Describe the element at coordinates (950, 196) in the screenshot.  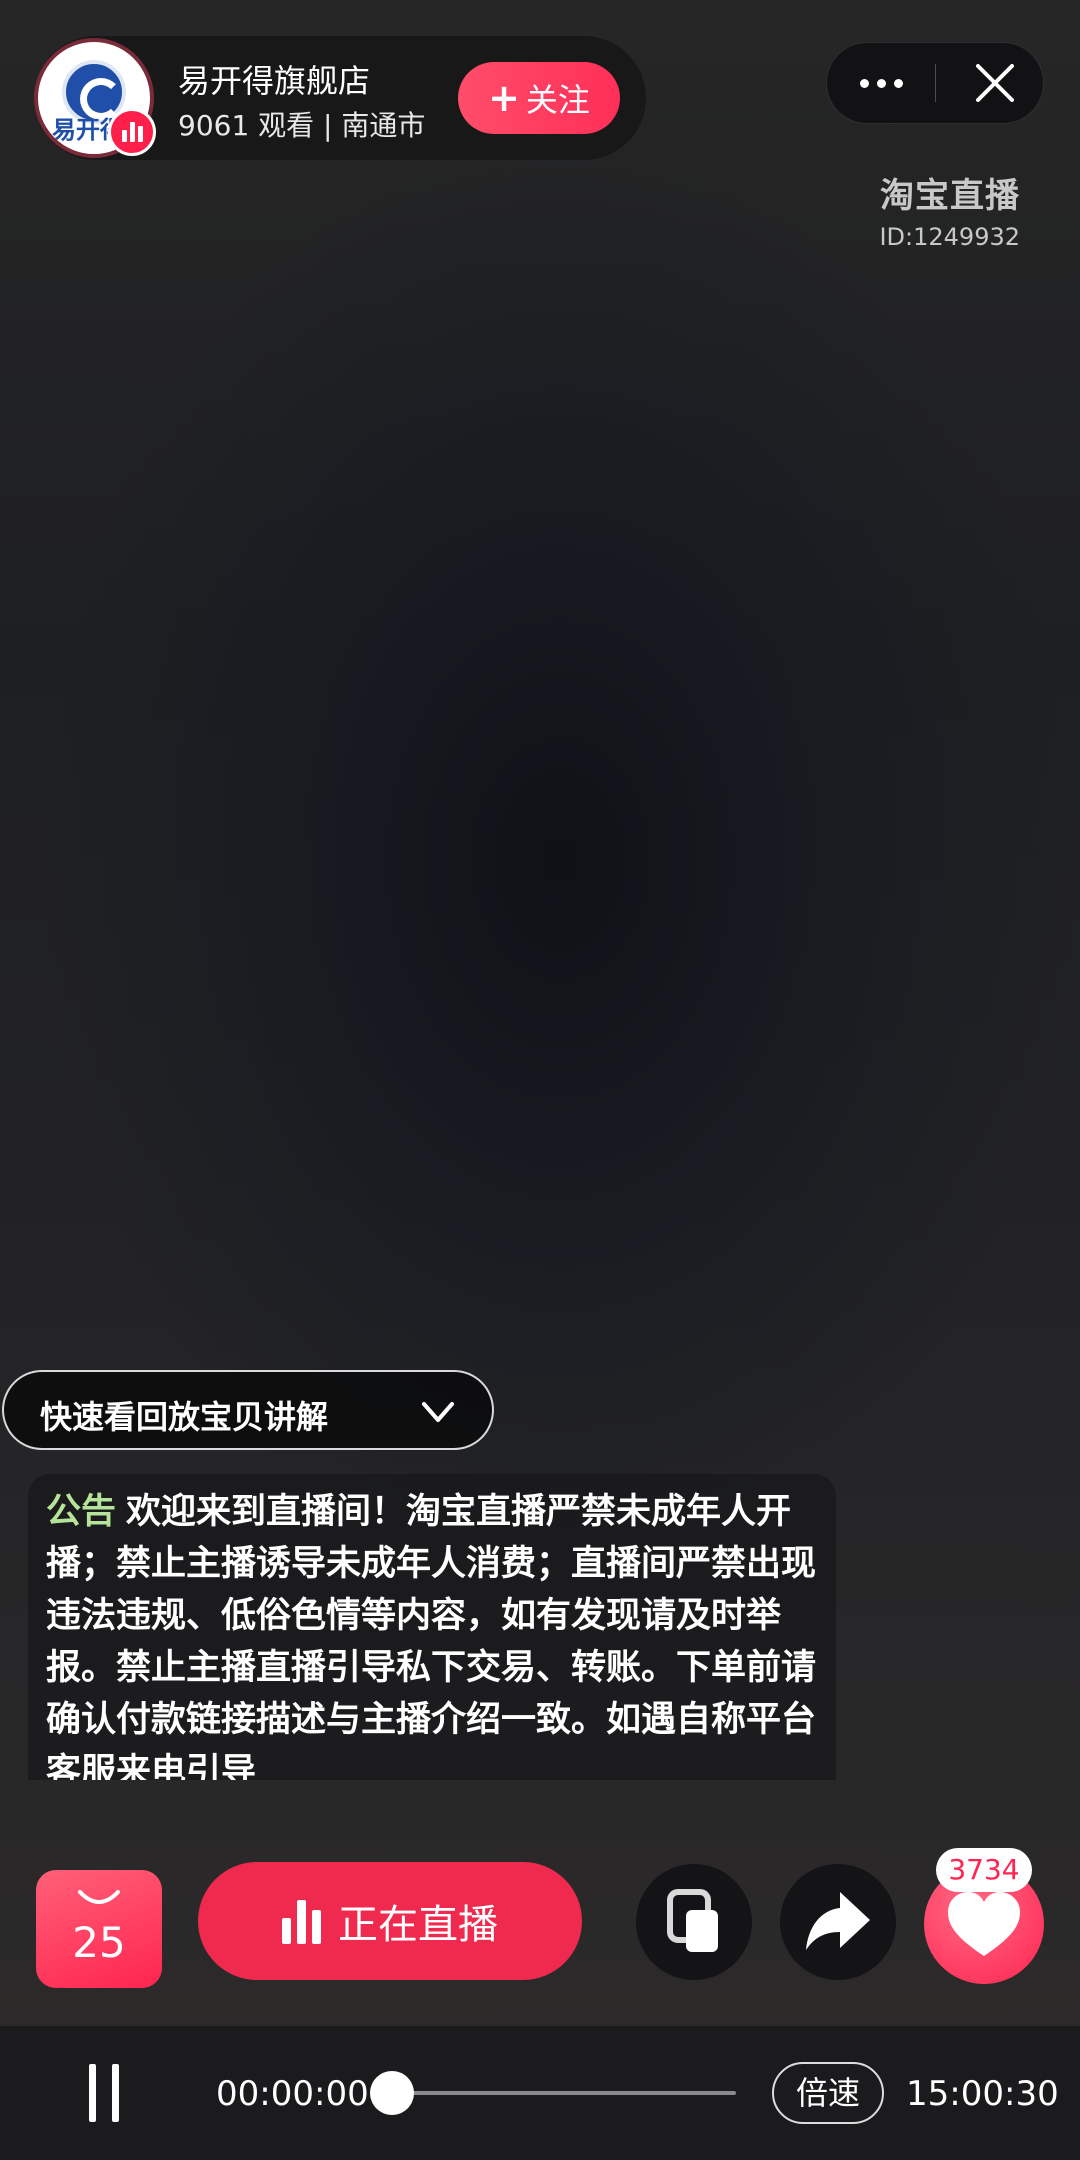
I see `brand-name: 淘宝直播` at that location.